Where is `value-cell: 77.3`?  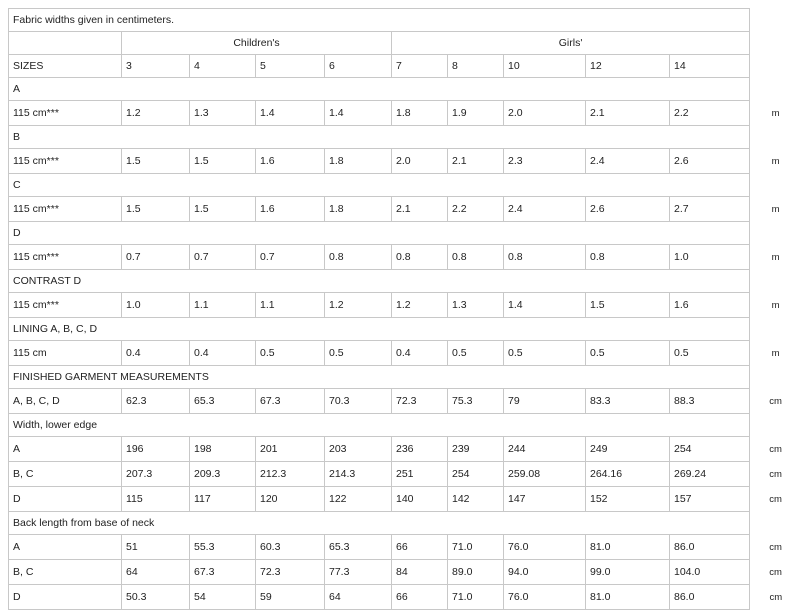 value-cell: 77.3 is located at coordinates (358, 572).